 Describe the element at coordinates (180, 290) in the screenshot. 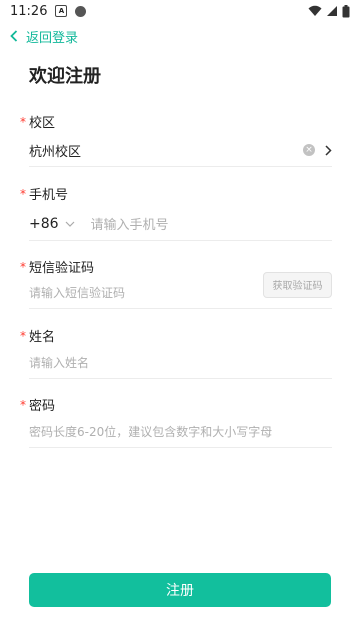

I see `sms-code-row: 请输入短信验证码 获取验证码` at that location.